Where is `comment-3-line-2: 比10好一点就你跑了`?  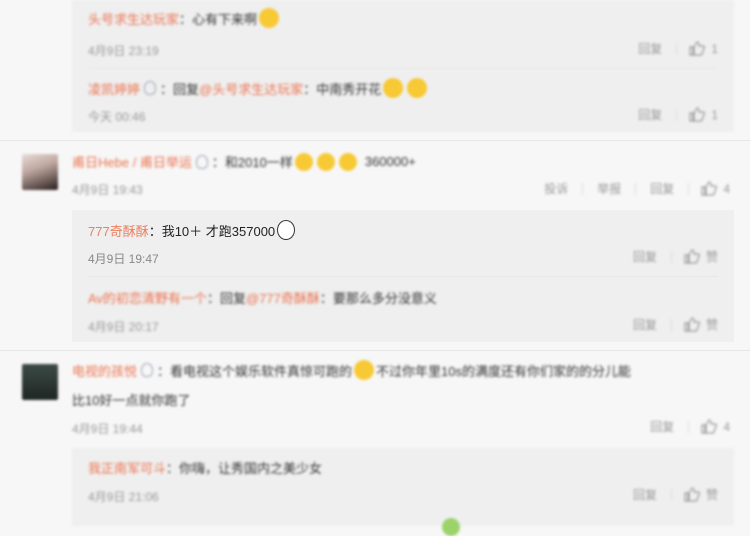 comment-3-line-2: 比10好一点就你跑了 is located at coordinates (131, 399).